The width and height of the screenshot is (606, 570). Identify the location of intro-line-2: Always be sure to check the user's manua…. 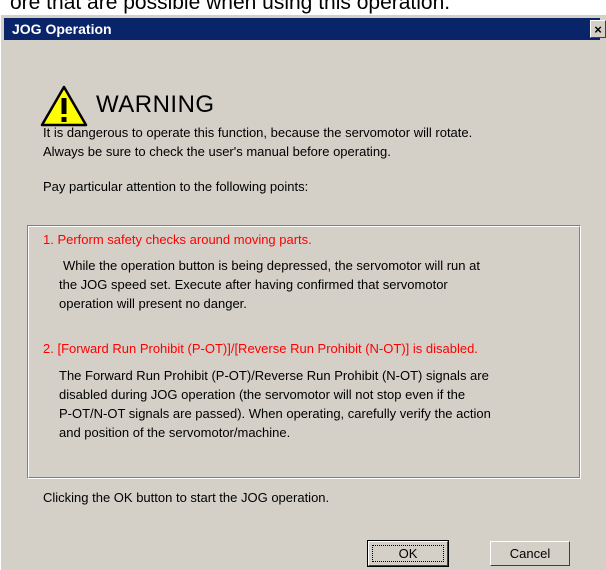
(217, 151).